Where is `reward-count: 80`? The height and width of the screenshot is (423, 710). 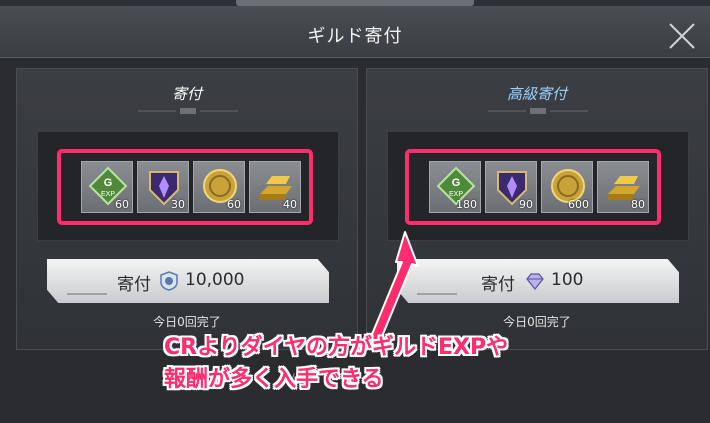
reward-count: 80 is located at coordinates (638, 204).